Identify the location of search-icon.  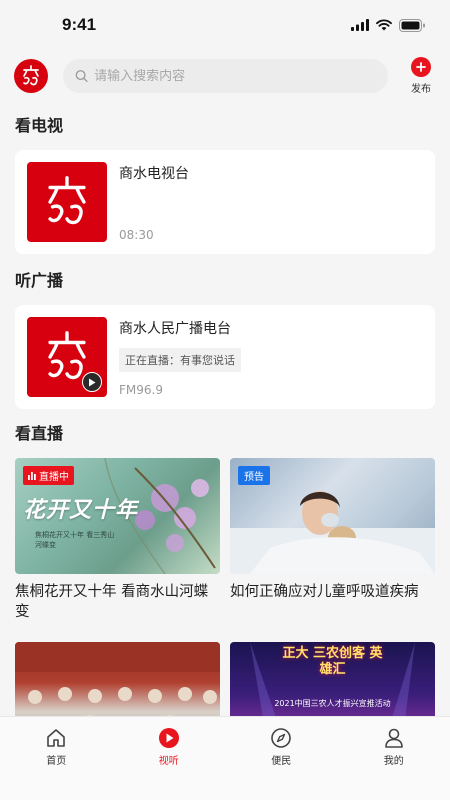
(81, 76).